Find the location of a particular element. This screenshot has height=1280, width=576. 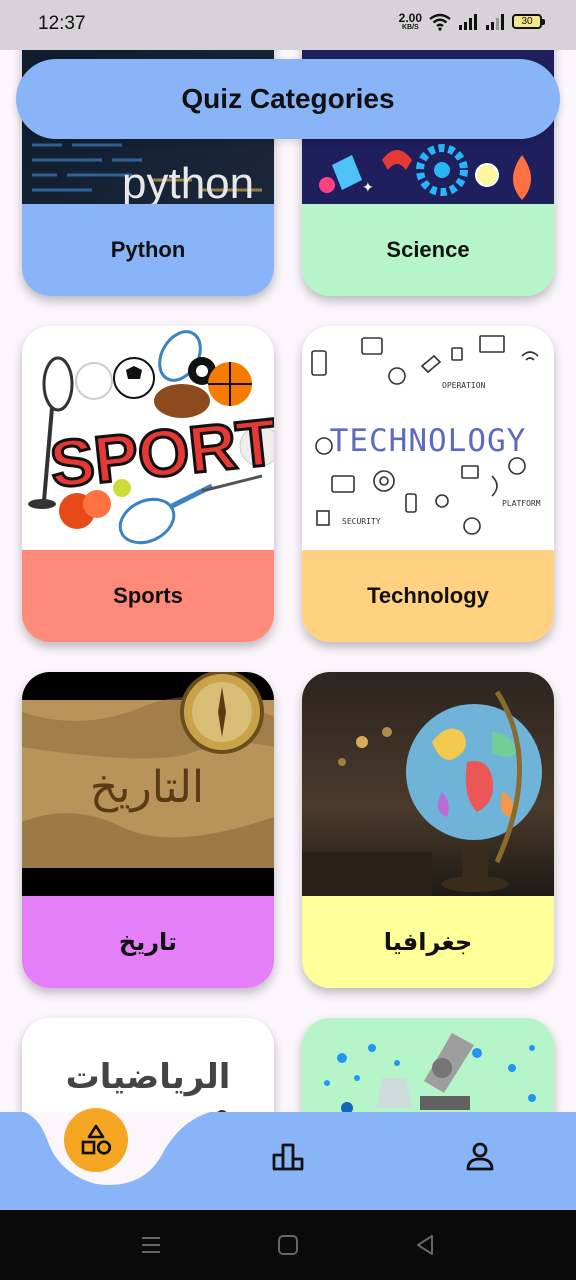

leaderboard-icon is located at coordinates (288, 1157).